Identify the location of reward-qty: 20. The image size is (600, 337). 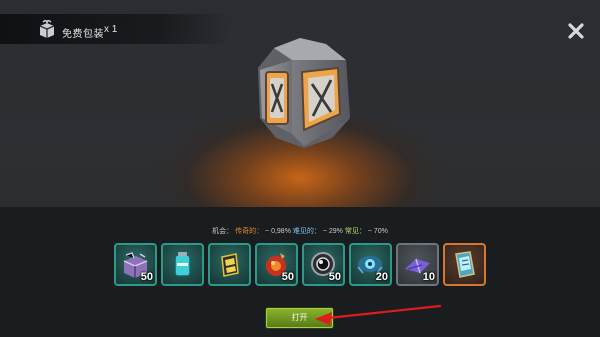
(381, 277).